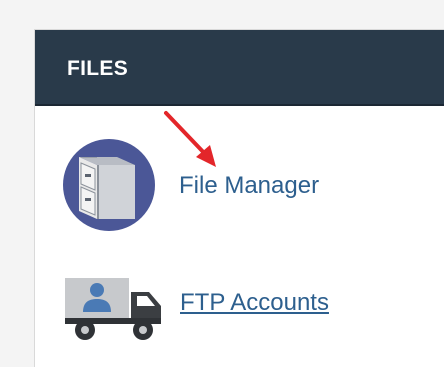 The height and width of the screenshot is (367, 444). What do you see at coordinates (111, 188) in the screenshot?
I see `file-cabinet-icon` at bounding box center [111, 188].